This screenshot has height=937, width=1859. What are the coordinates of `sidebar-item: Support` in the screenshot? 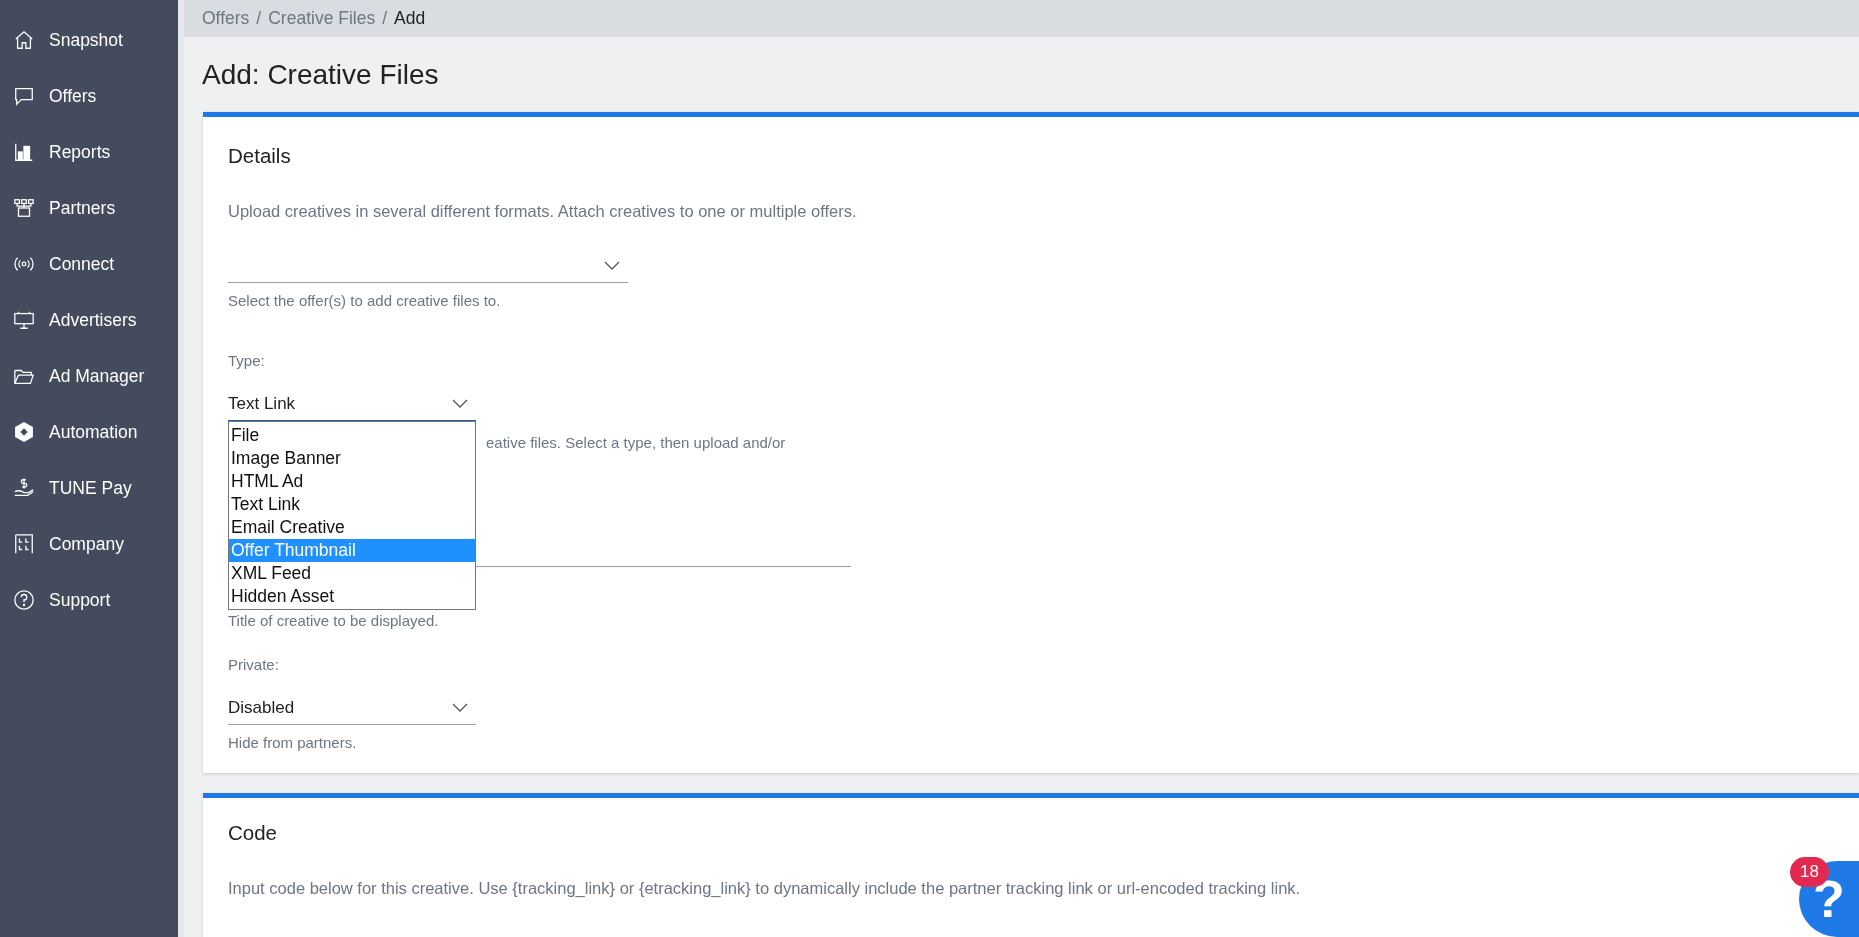 It's located at (89, 600).